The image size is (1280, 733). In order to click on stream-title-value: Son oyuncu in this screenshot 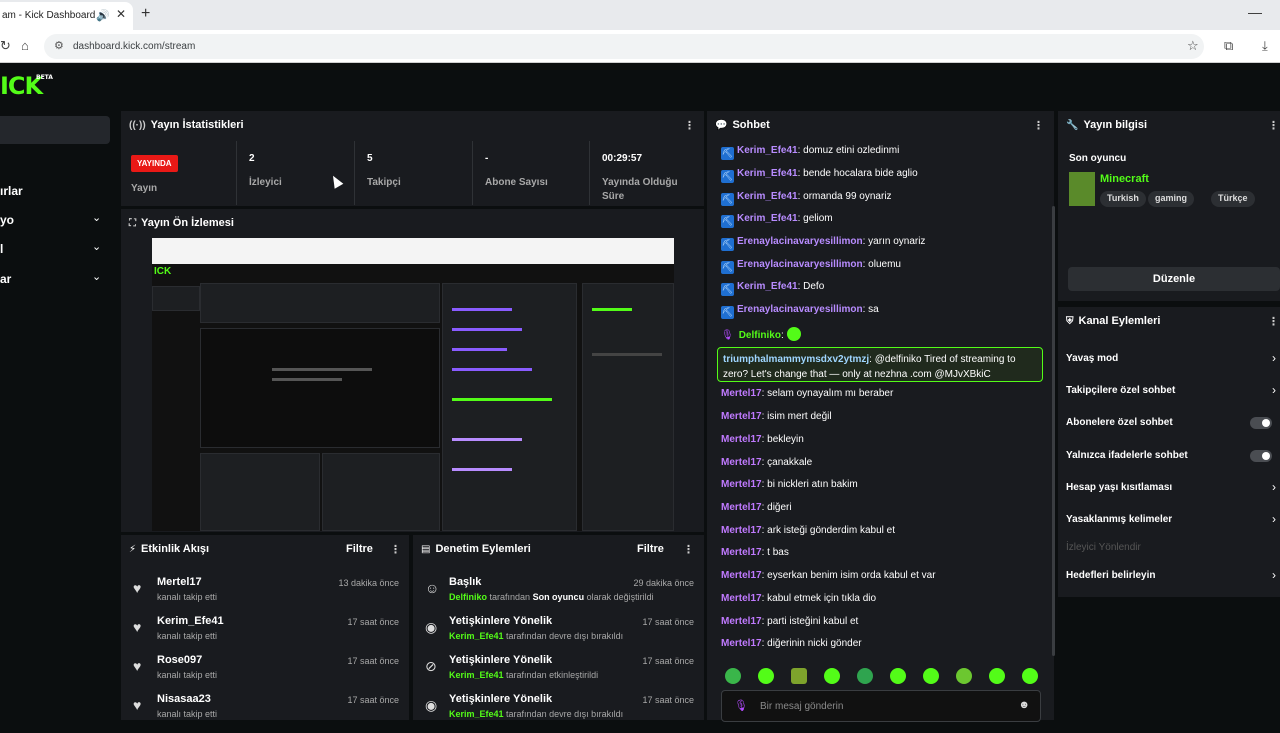, I will do `click(1098, 158)`.